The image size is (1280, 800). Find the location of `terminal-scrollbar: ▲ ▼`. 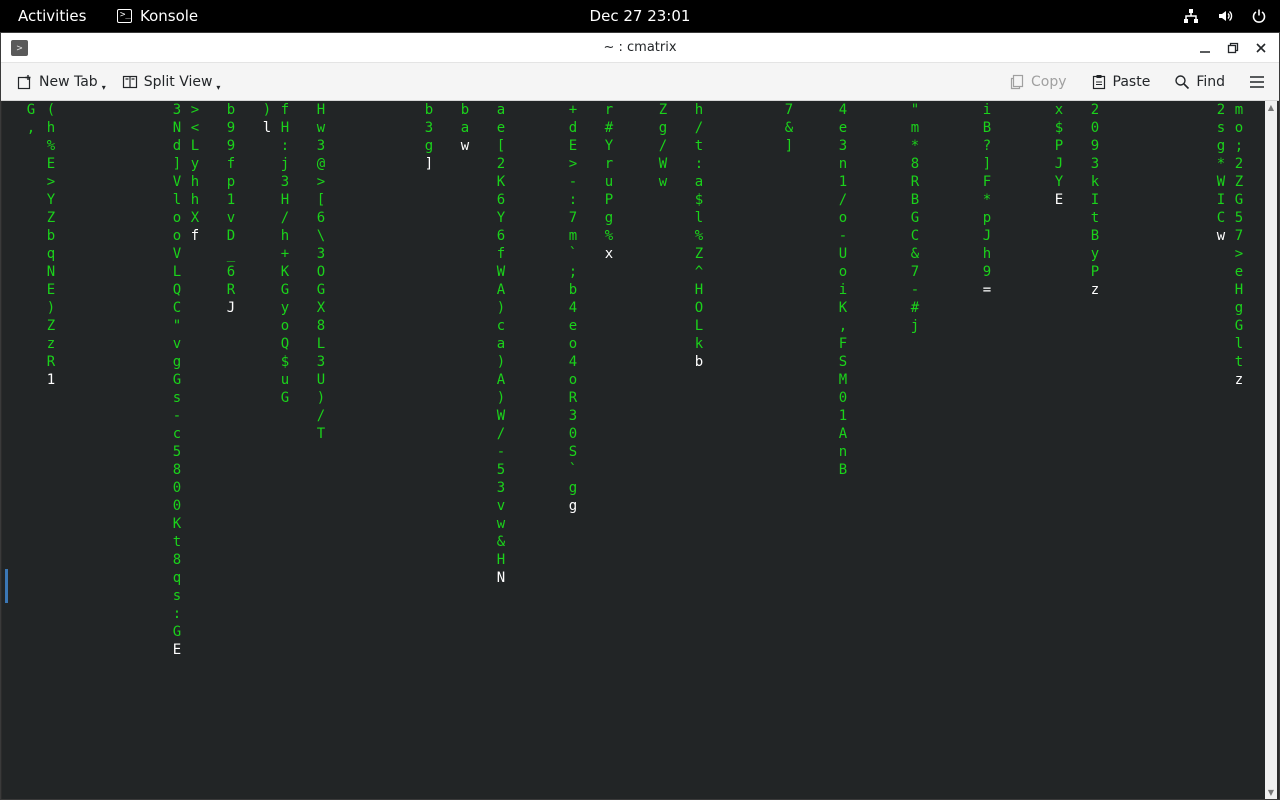

terminal-scrollbar: ▲ ▼ is located at coordinates (1271, 450).